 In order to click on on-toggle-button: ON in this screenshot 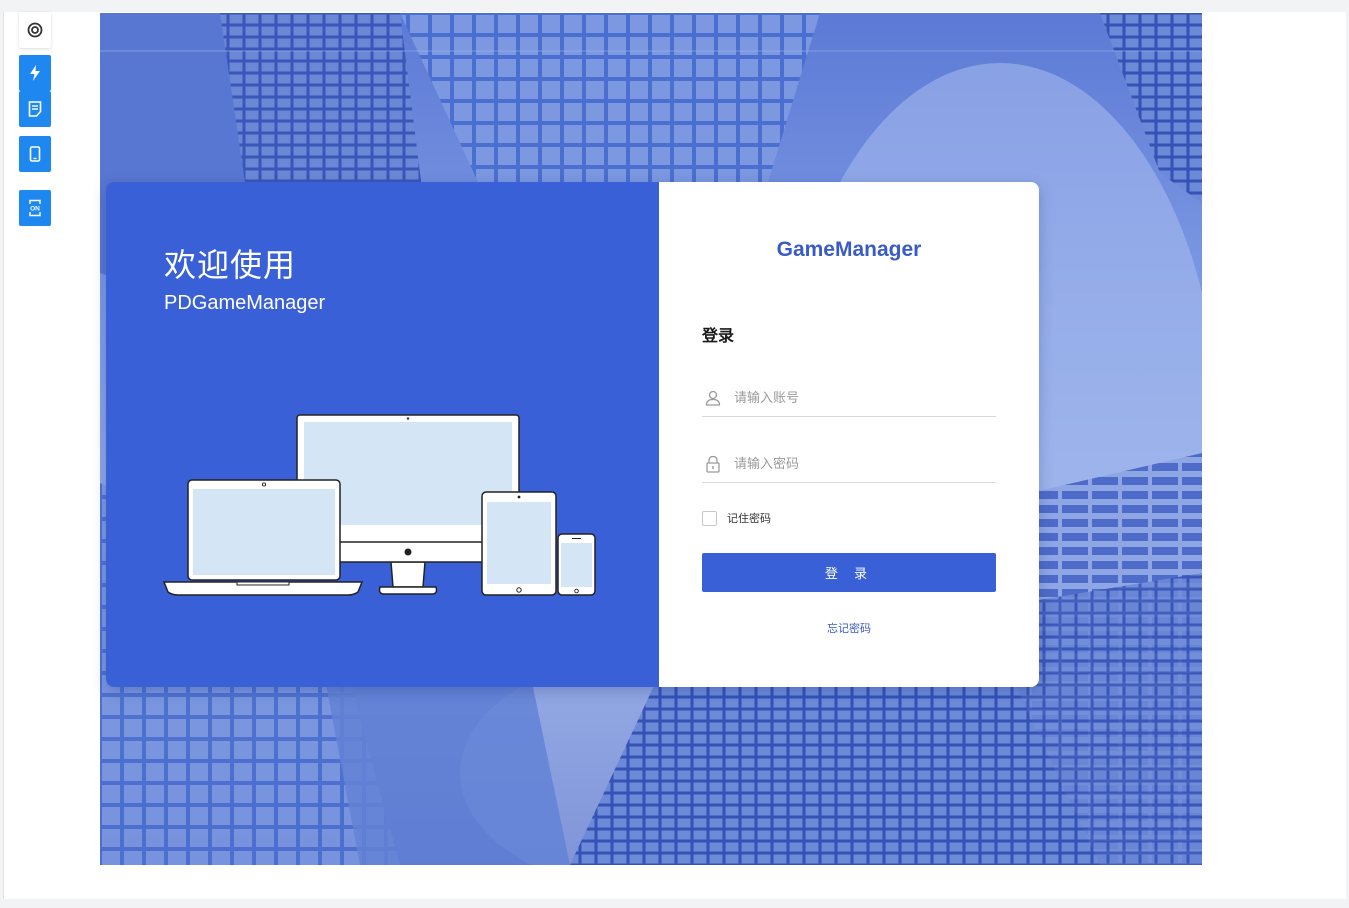, I will do `click(35, 208)`.